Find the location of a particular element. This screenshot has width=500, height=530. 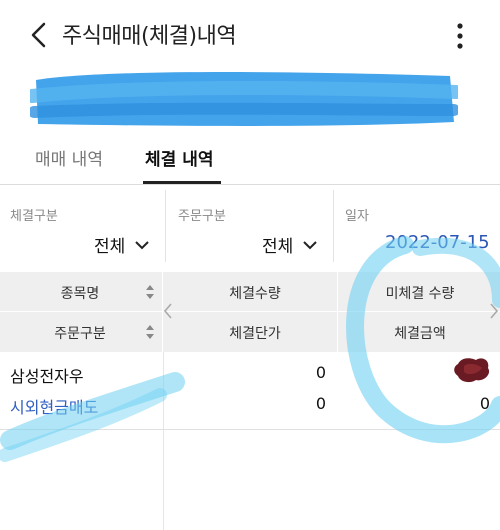

stock-name-cell: 삼성전자우 is located at coordinates (47, 375).